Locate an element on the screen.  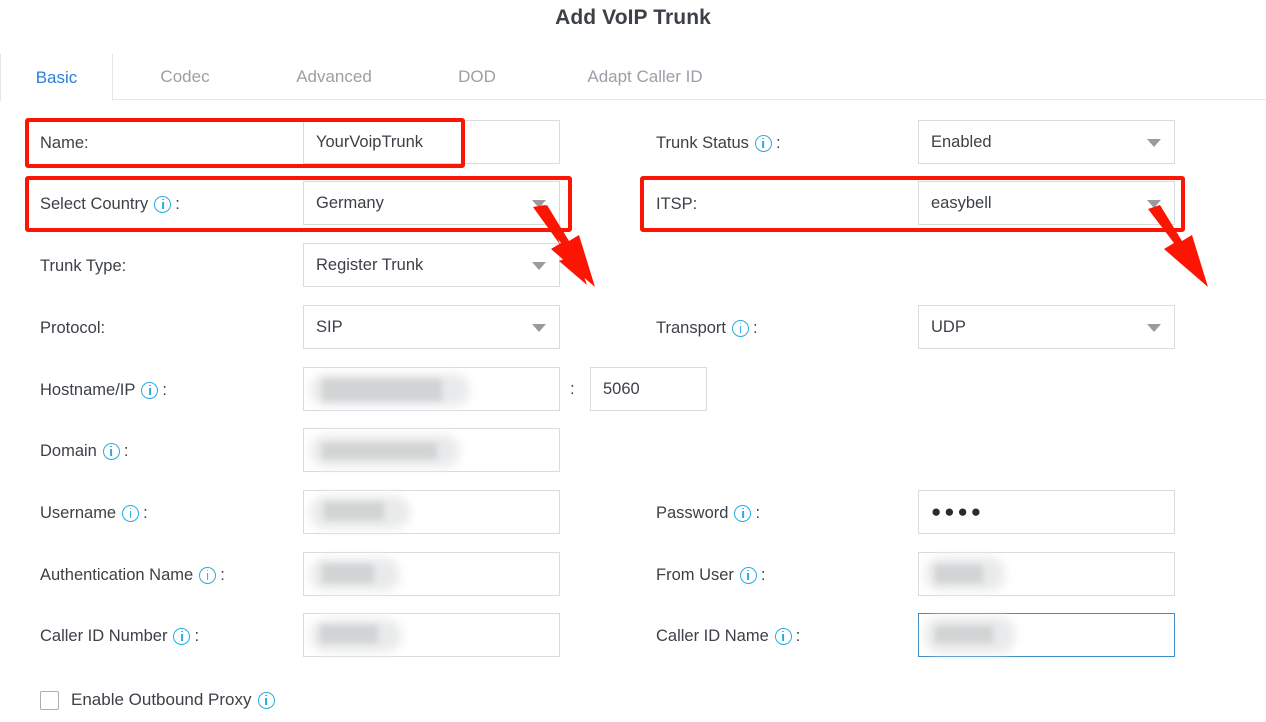
tab-bar: Basic Codec Advanced DOD Adapt Caller ID is located at coordinates (633, 77).